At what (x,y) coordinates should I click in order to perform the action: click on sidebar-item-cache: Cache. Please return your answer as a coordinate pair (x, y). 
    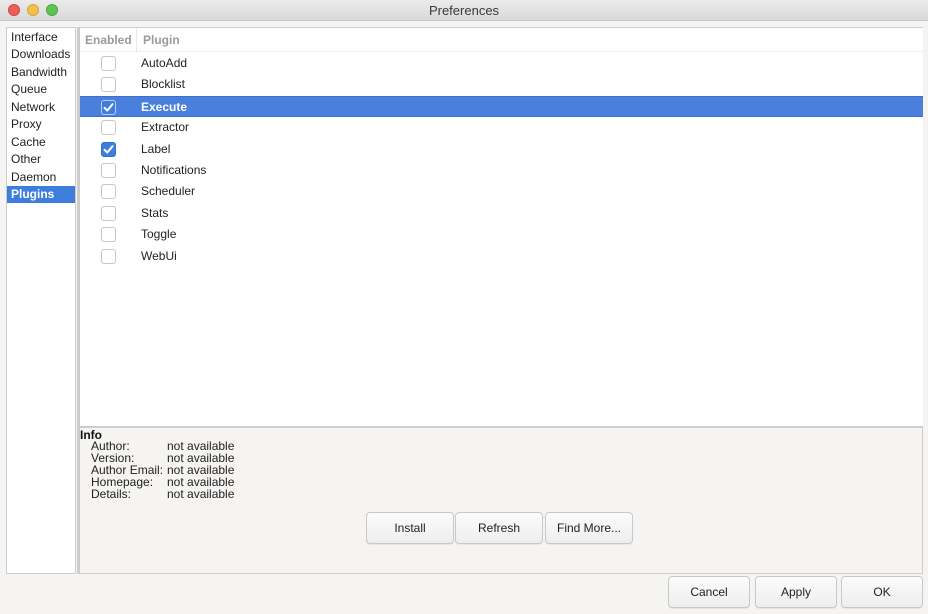
    Looking at the image, I should click on (41, 142).